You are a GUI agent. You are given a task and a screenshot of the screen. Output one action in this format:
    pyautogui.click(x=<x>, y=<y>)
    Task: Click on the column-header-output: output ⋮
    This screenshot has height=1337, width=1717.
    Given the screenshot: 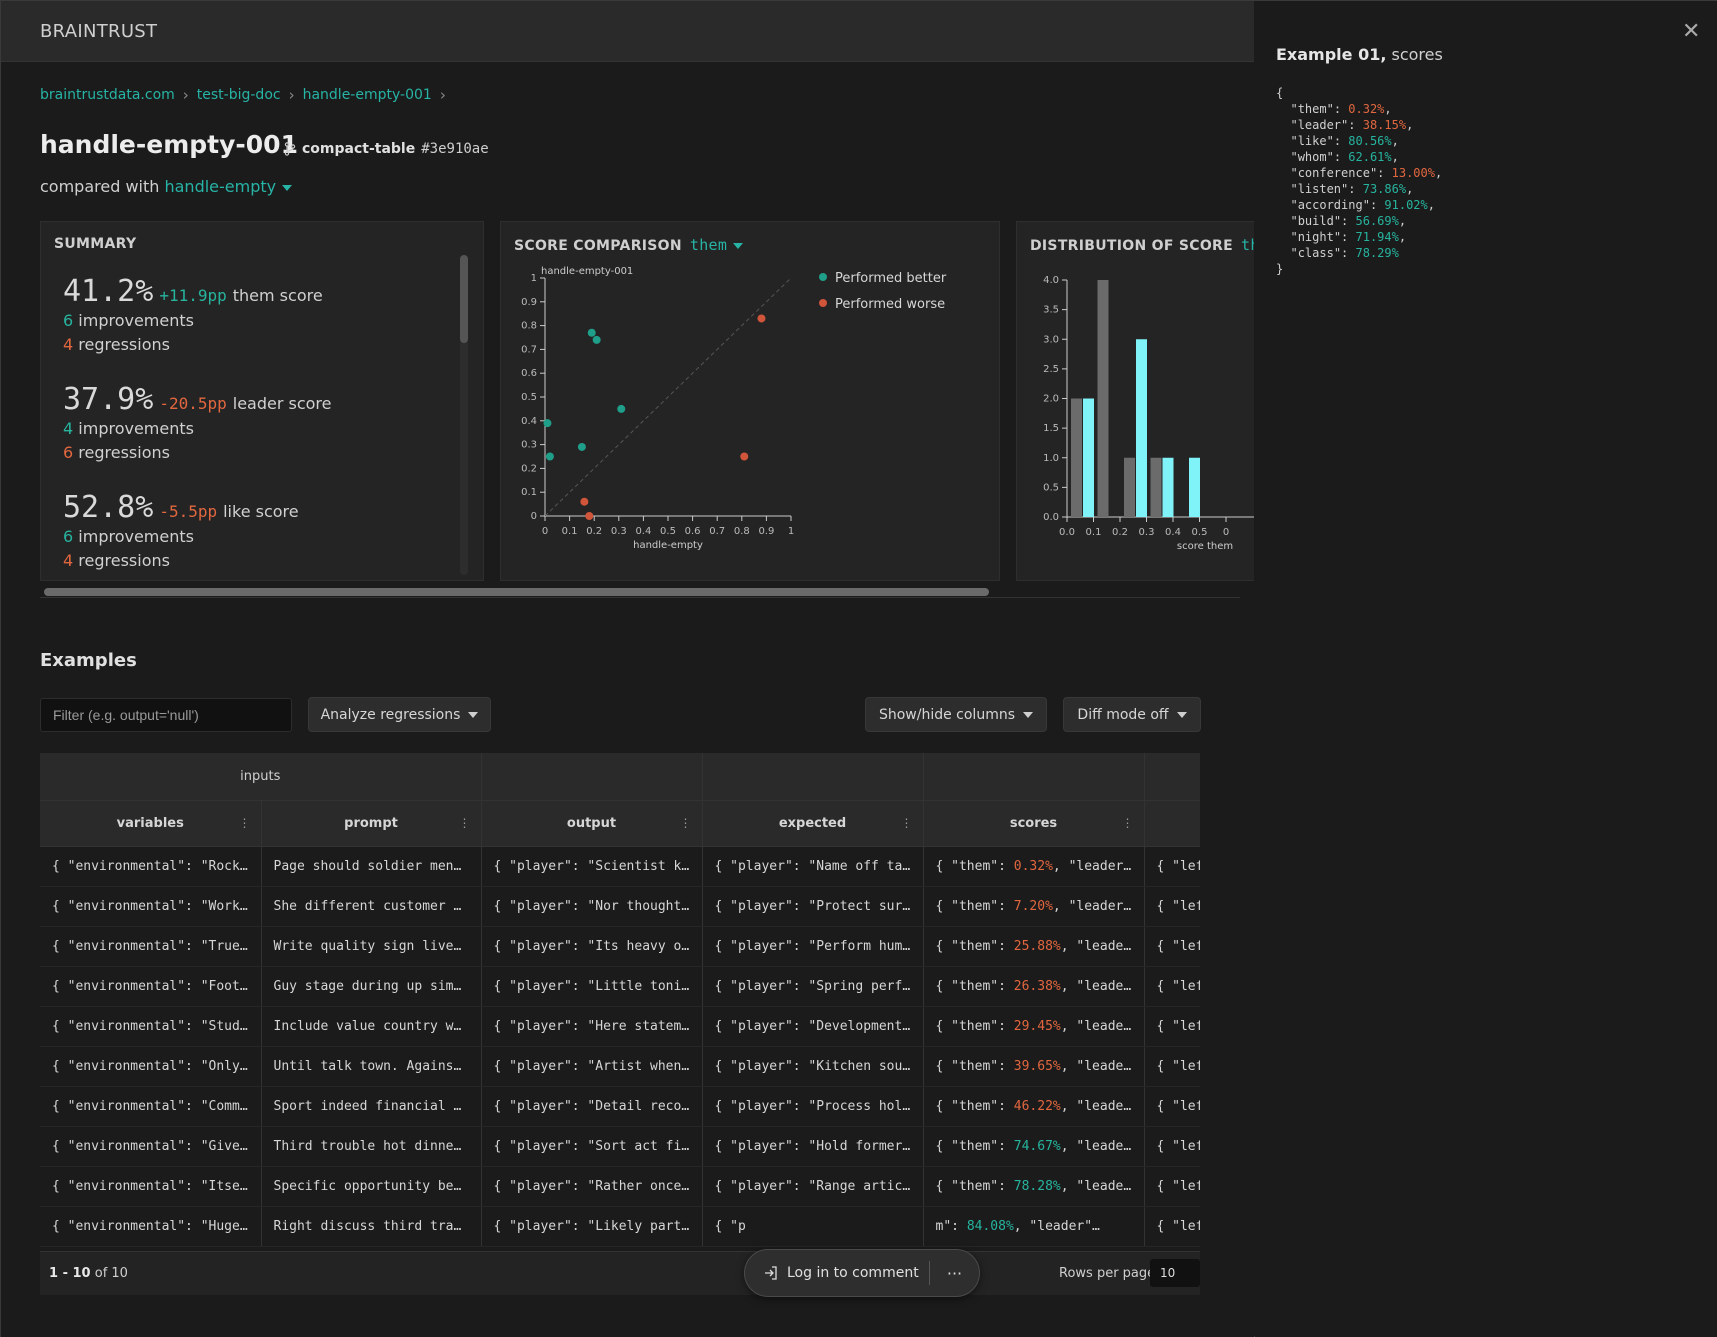 What is the action you would take?
    pyautogui.click(x=592, y=823)
    